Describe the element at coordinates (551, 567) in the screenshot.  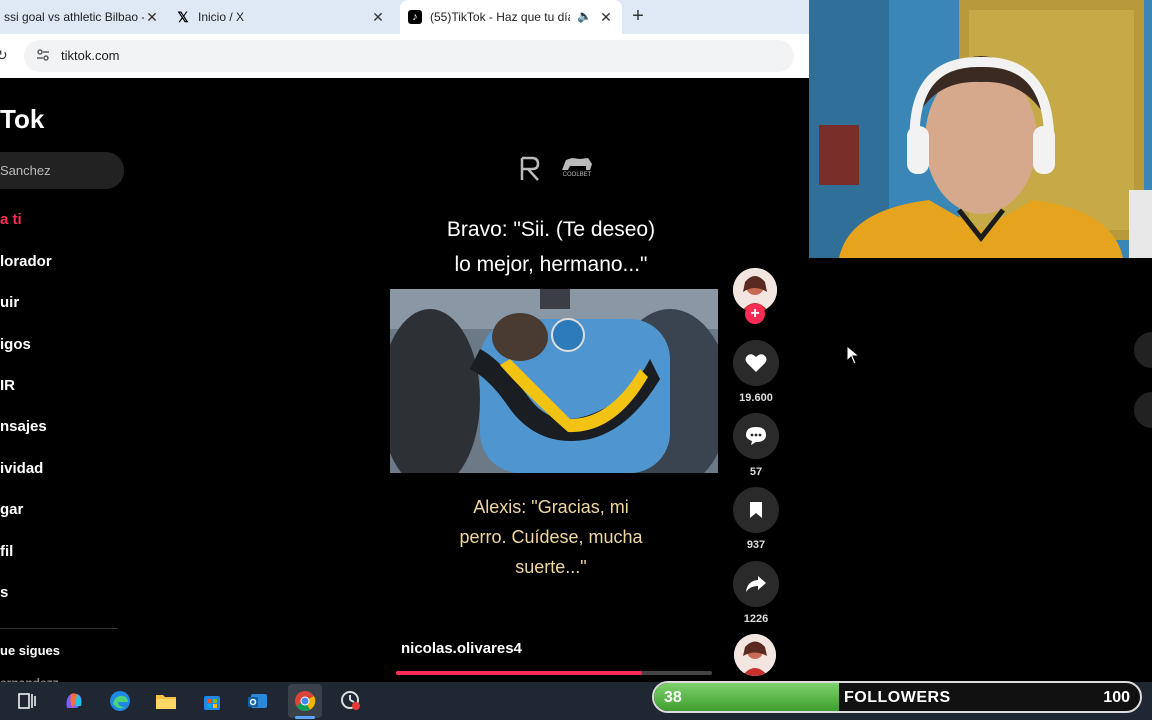
I see `caption-line: suerte..."` at that location.